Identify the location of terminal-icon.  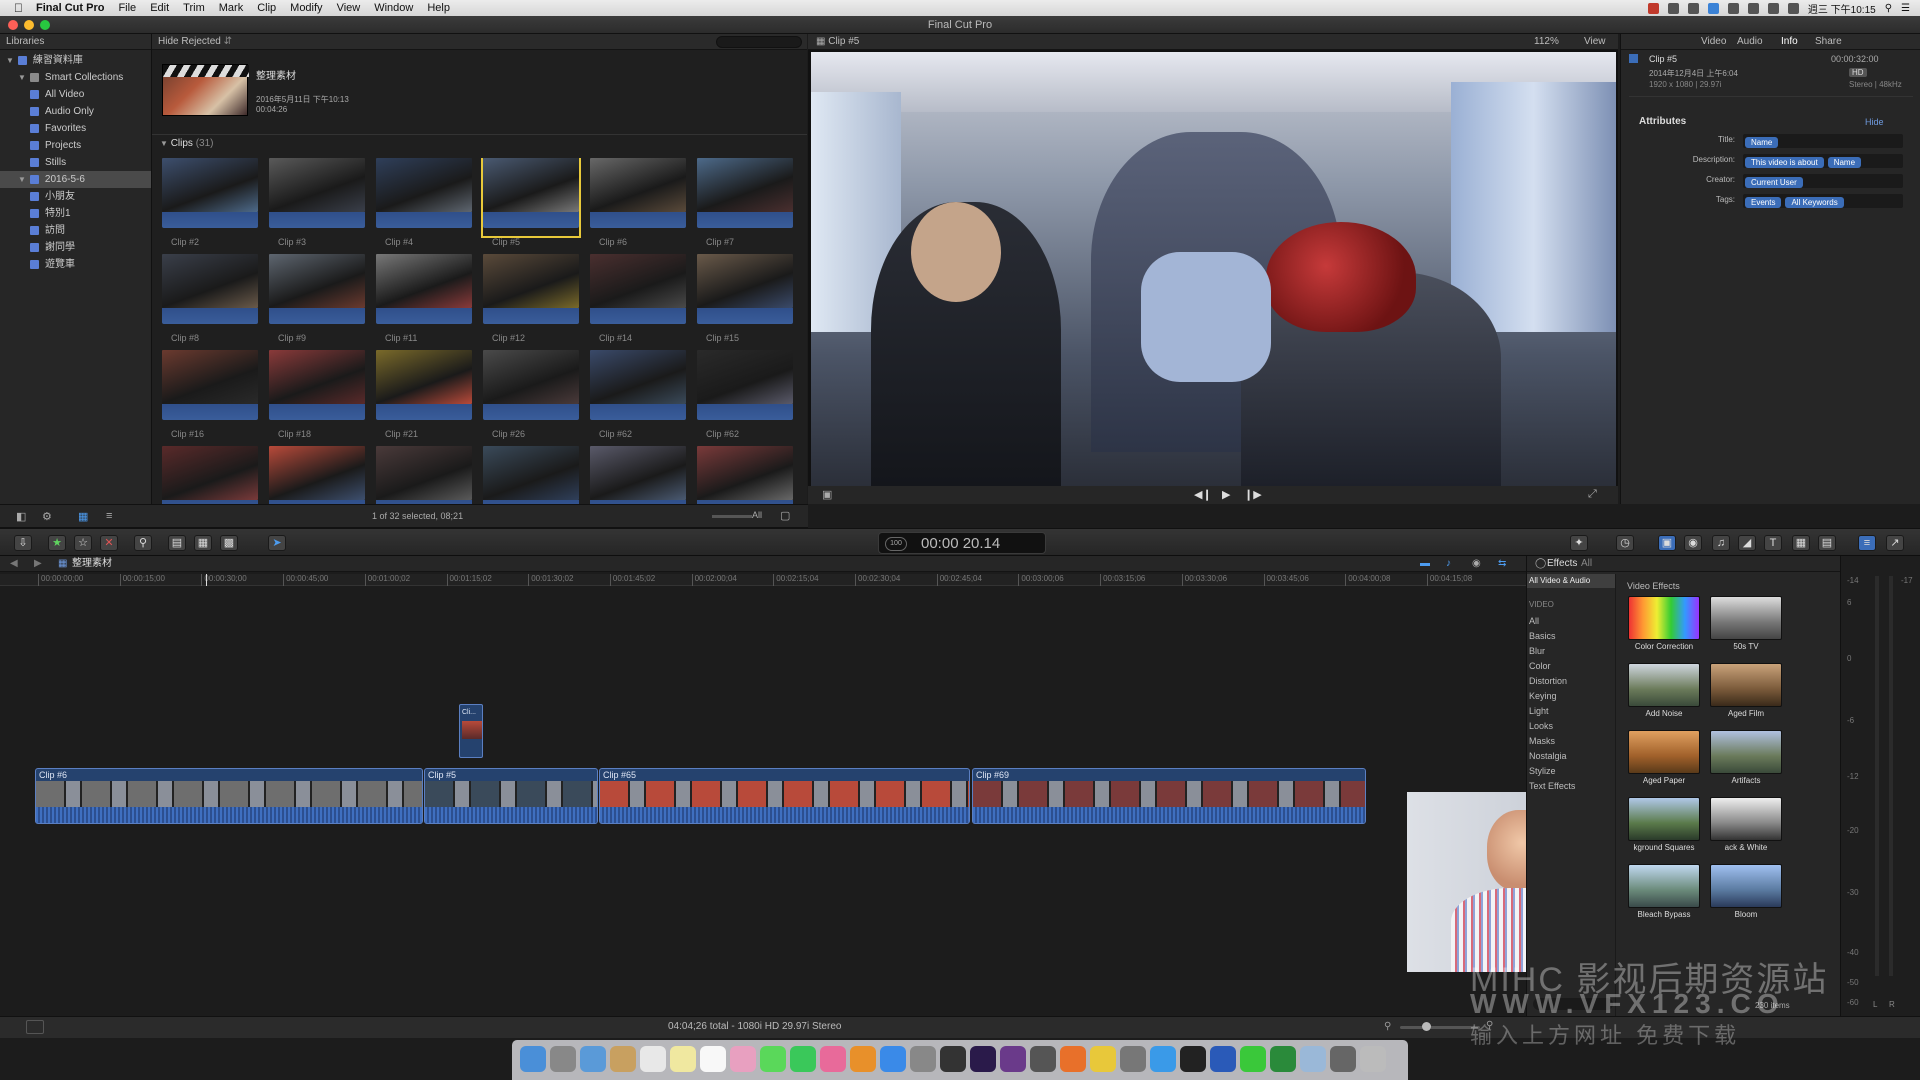
(1193, 1059).